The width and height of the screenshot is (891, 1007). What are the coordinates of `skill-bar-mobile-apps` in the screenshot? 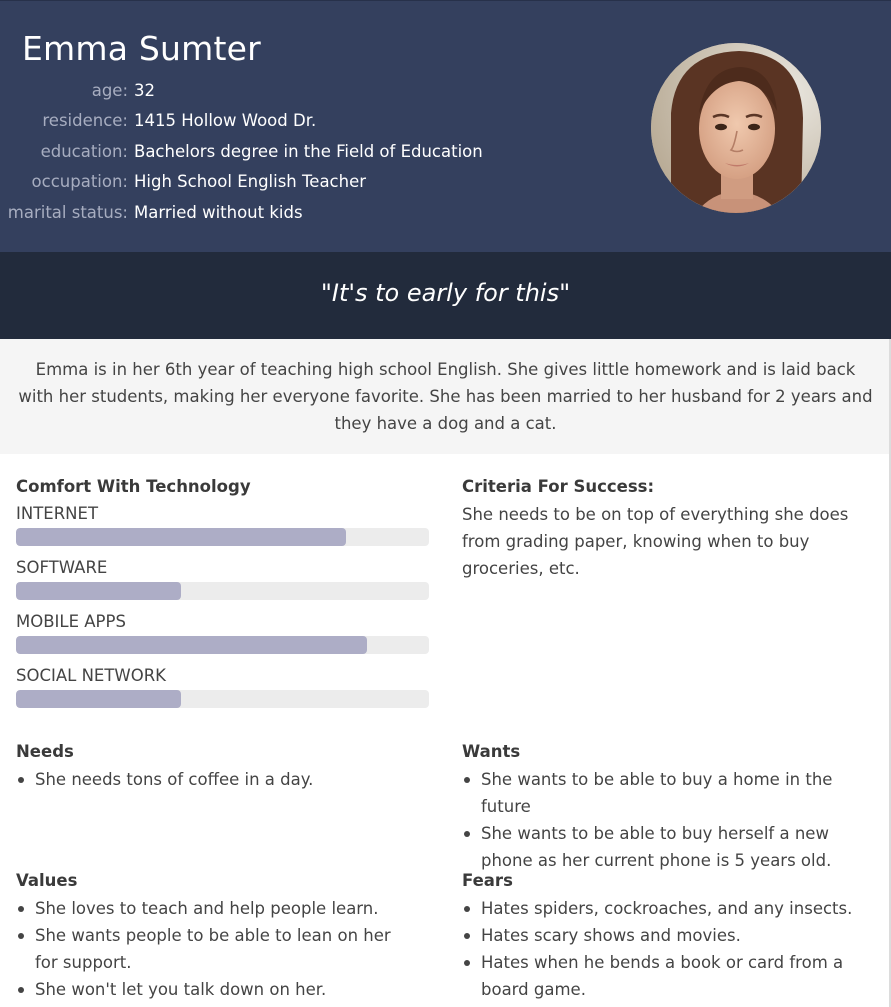 It's located at (222, 645).